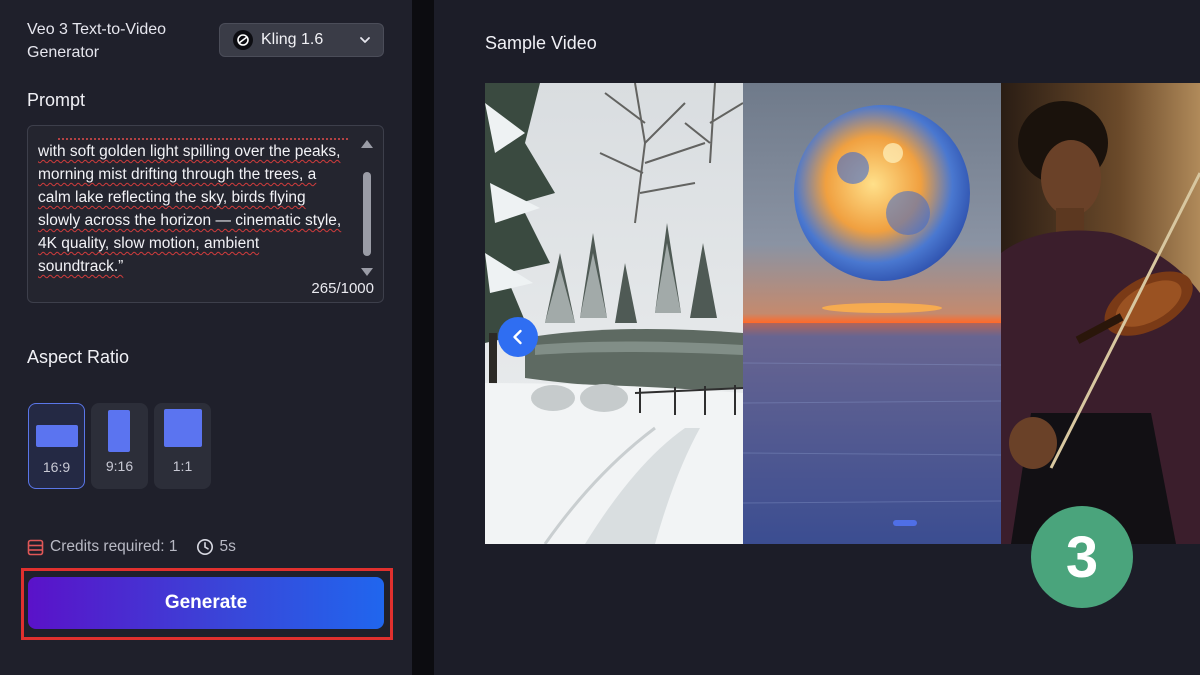 The image size is (1200, 675). I want to click on credits-info: Credits required: 1 5s, so click(131, 547).